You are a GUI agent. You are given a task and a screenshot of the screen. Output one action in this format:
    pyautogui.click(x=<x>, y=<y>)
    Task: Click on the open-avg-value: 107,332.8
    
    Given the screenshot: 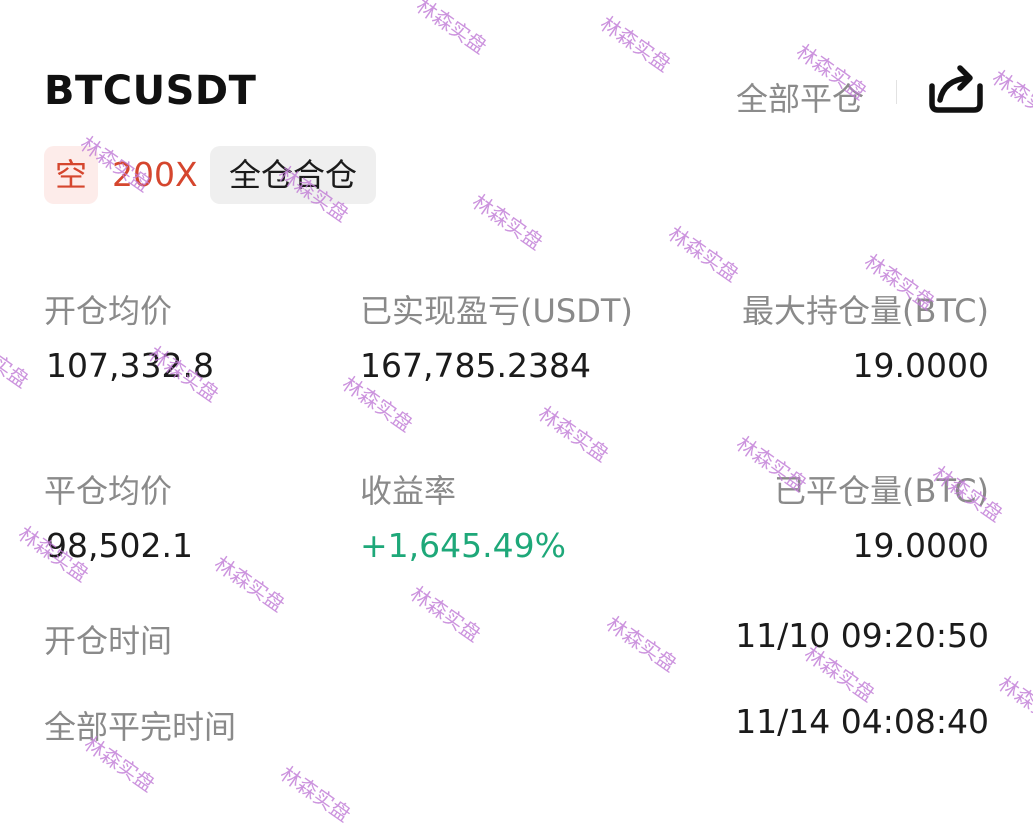 What is the action you would take?
    pyautogui.click(x=130, y=365)
    